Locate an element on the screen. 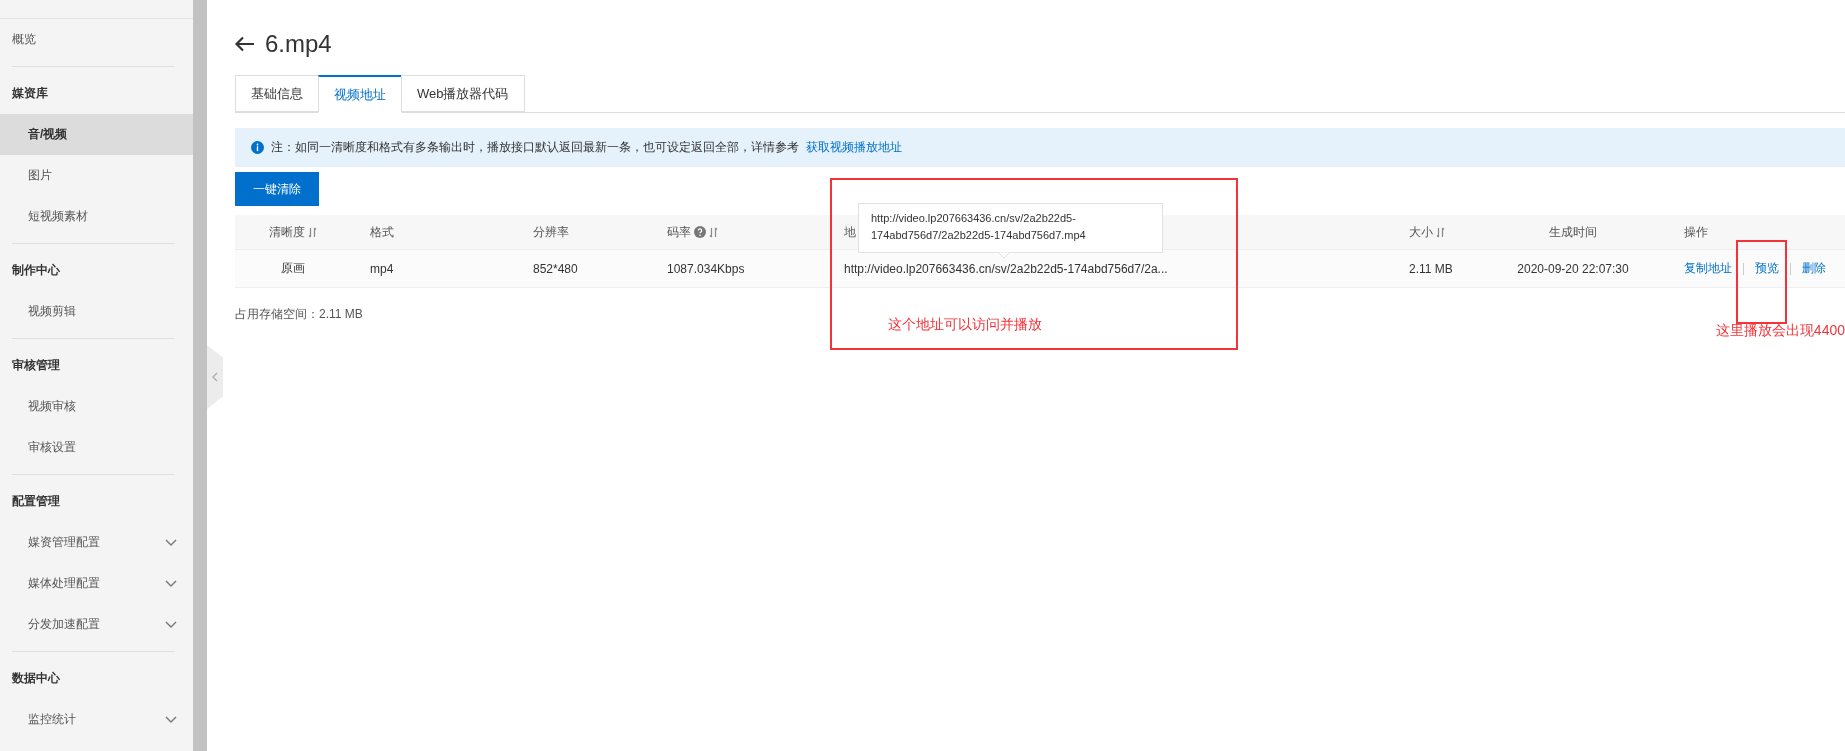 The image size is (1845, 751). storage-usage: 占用存储空间：2.11 MB is located at coordinates (299, 314).